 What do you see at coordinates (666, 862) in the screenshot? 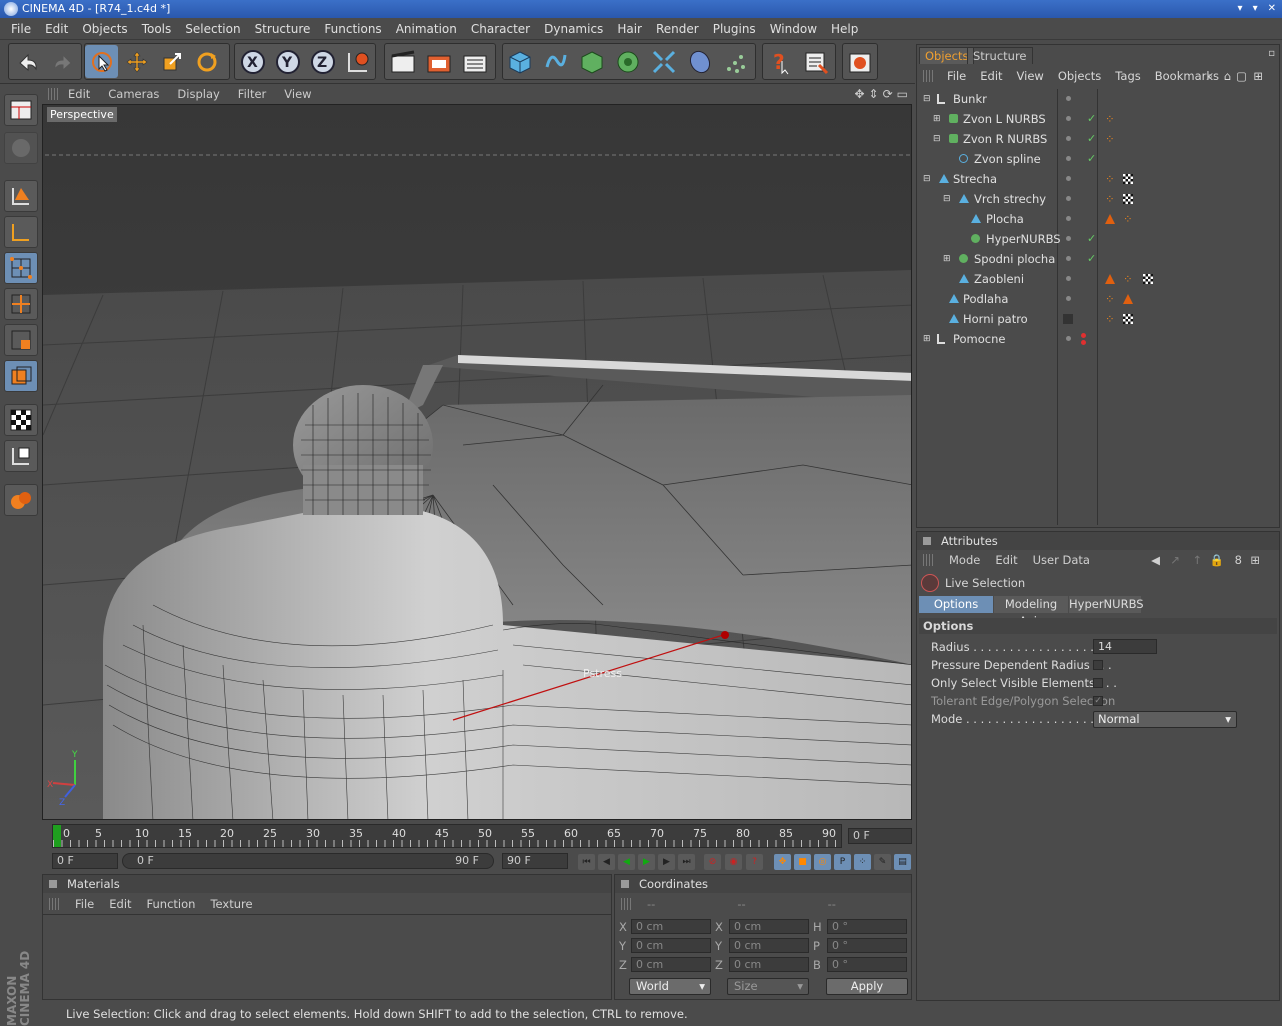
I see `next-frame-icon: ▶` at bounding box center [666, 862].